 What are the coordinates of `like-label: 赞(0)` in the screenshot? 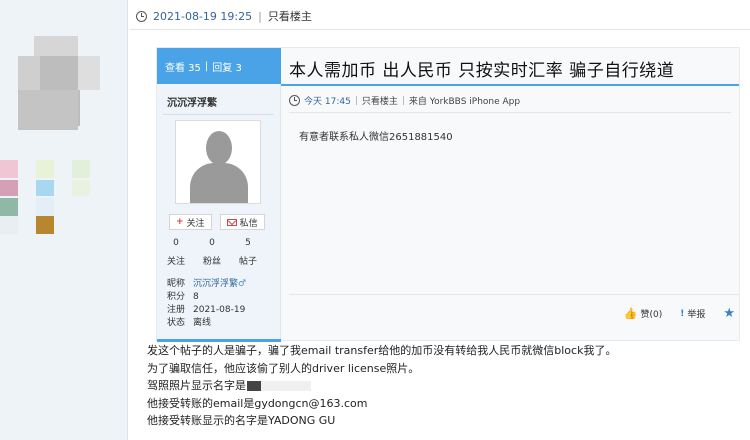 It's located at (651, 315).